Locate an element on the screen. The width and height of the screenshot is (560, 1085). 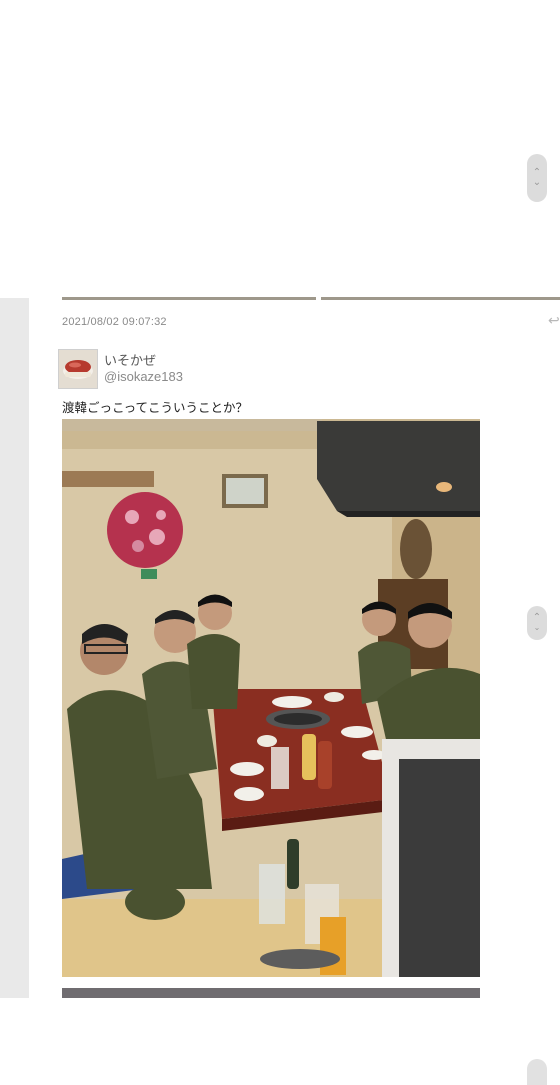
scroll-control-top: ⌃ ⌄ is located at coordinates (537, 178).